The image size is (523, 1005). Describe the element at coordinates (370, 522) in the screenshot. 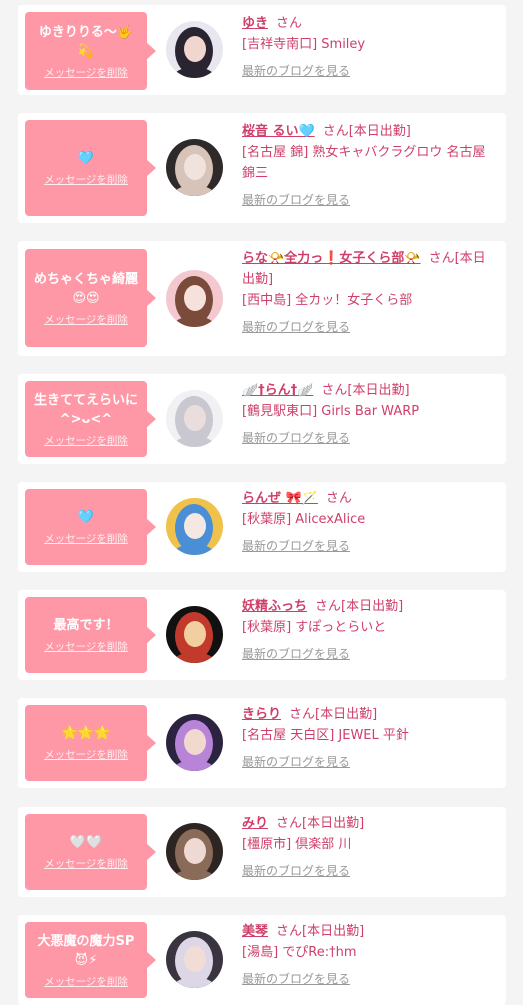

I see `profile-info: らんぜ 🎀🪄 さん [秋葉原] AlicexAlice 最新のブログを見る` at that location.